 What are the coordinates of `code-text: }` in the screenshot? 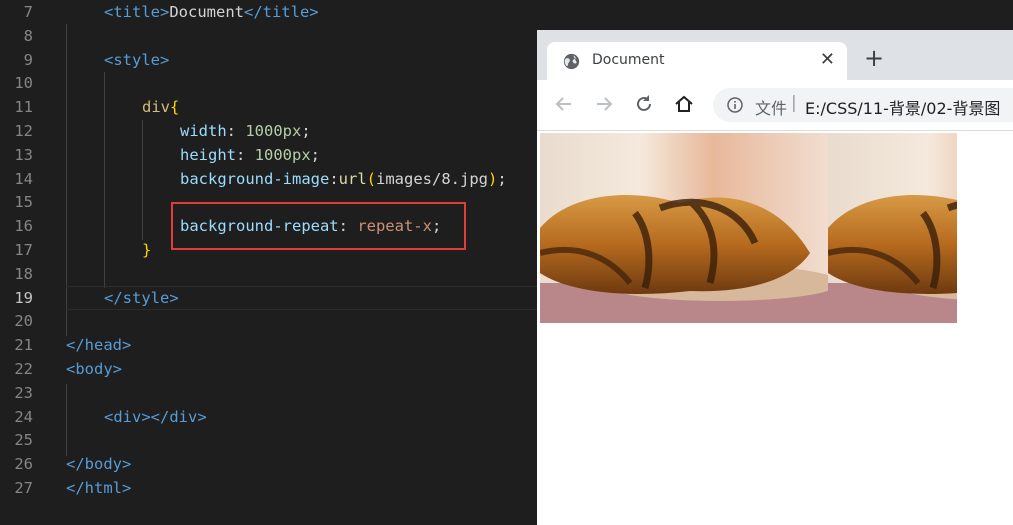 It's located at (147, 250).